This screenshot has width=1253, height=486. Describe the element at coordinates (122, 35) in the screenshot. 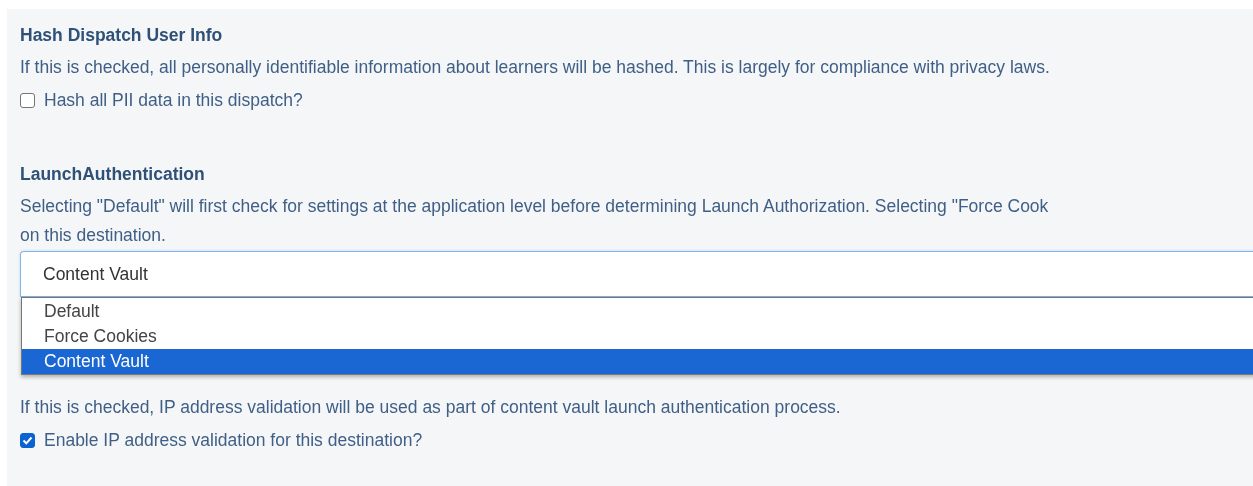

I see `section-heading: Hash Dispatch User Info` at that location.